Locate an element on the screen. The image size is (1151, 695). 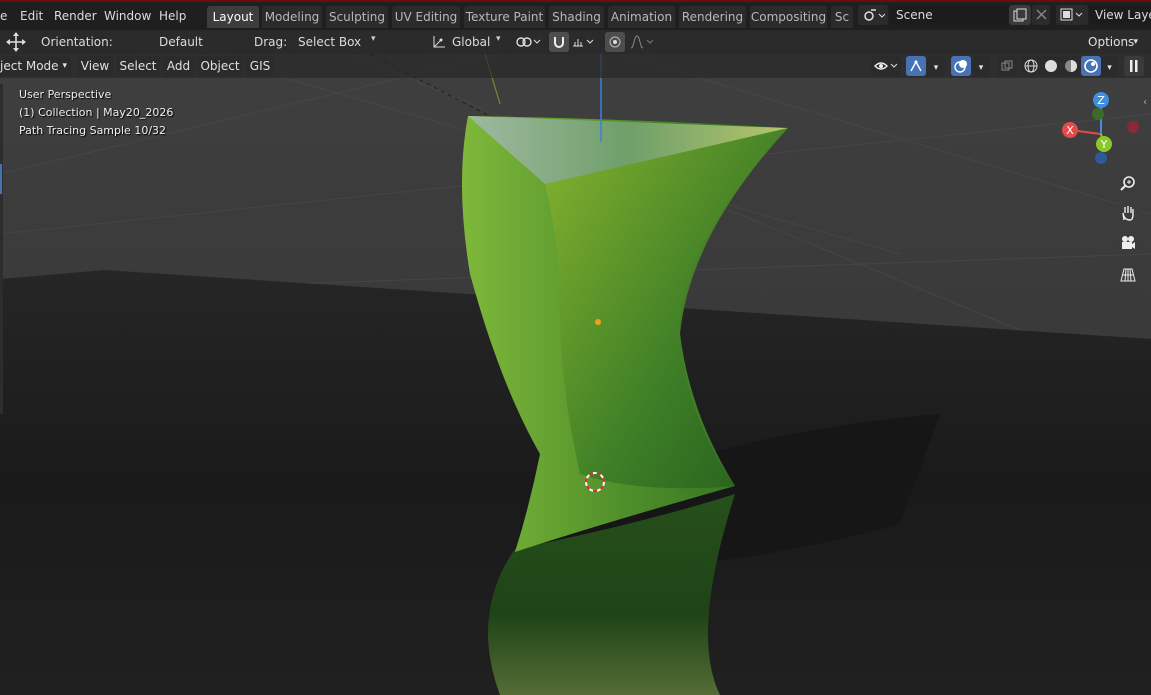
tab-layout: Layout is located at coordinates (233, 17).